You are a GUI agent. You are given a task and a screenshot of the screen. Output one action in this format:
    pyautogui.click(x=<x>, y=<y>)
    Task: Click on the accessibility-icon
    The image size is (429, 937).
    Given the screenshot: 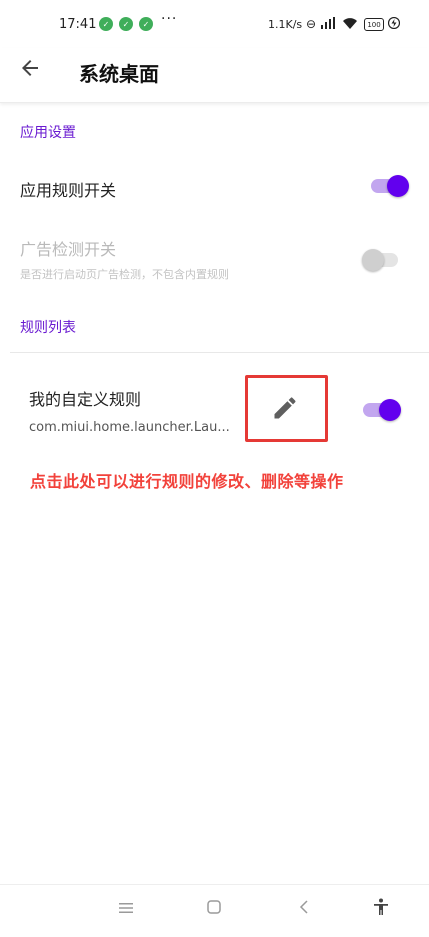 What is the action you would take?
    pyautogui.click(x=381, y=909)
    